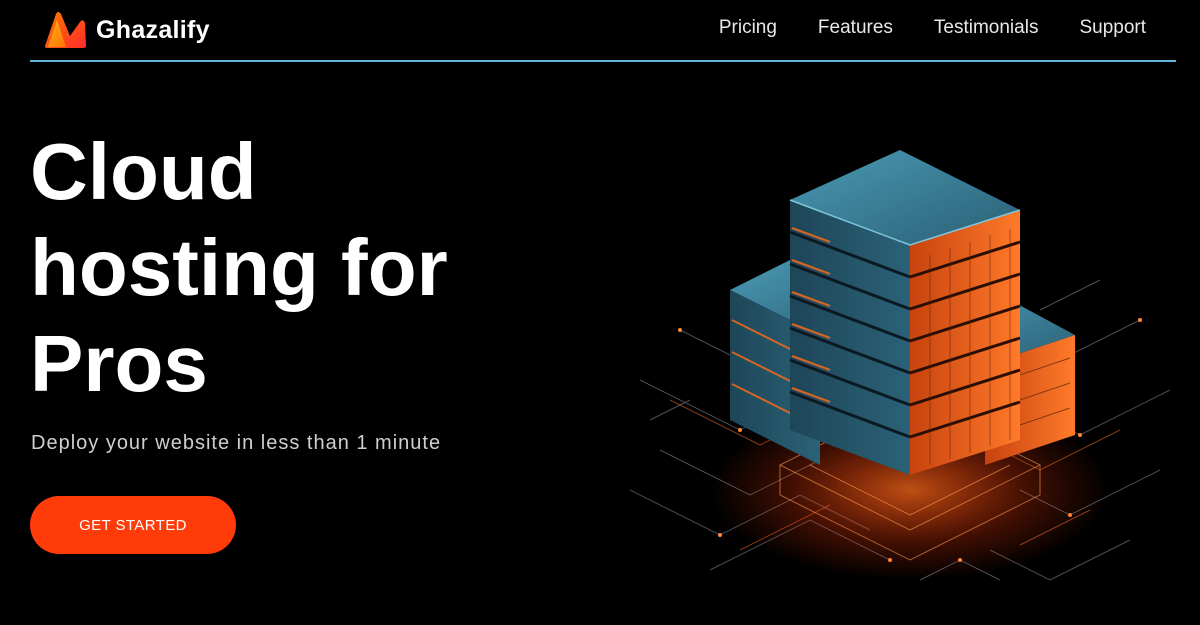 This screenshot has width=1200, height=625. What do you see at coordinates (65, 30) in the screenshot?
I see `ghazalify-logo-icon` at bounding box center [65, 30].